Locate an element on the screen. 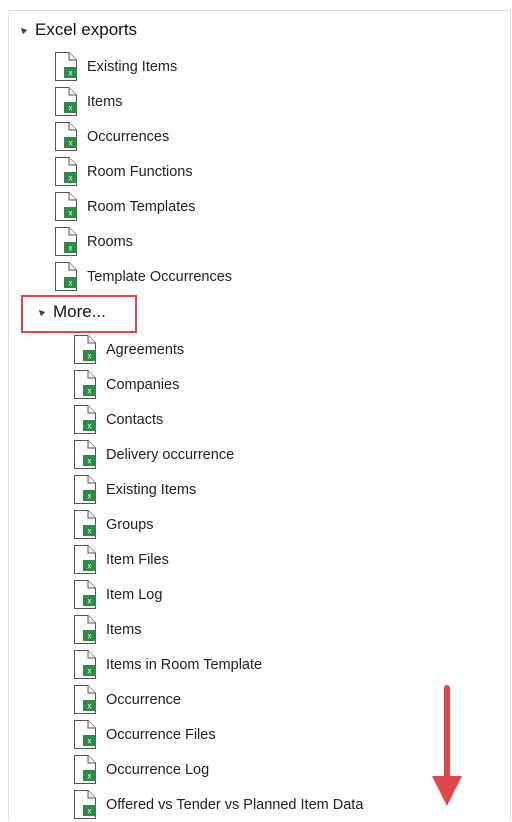  tree-item-label: Delivery occurrence is located at coordinates (170, 454).